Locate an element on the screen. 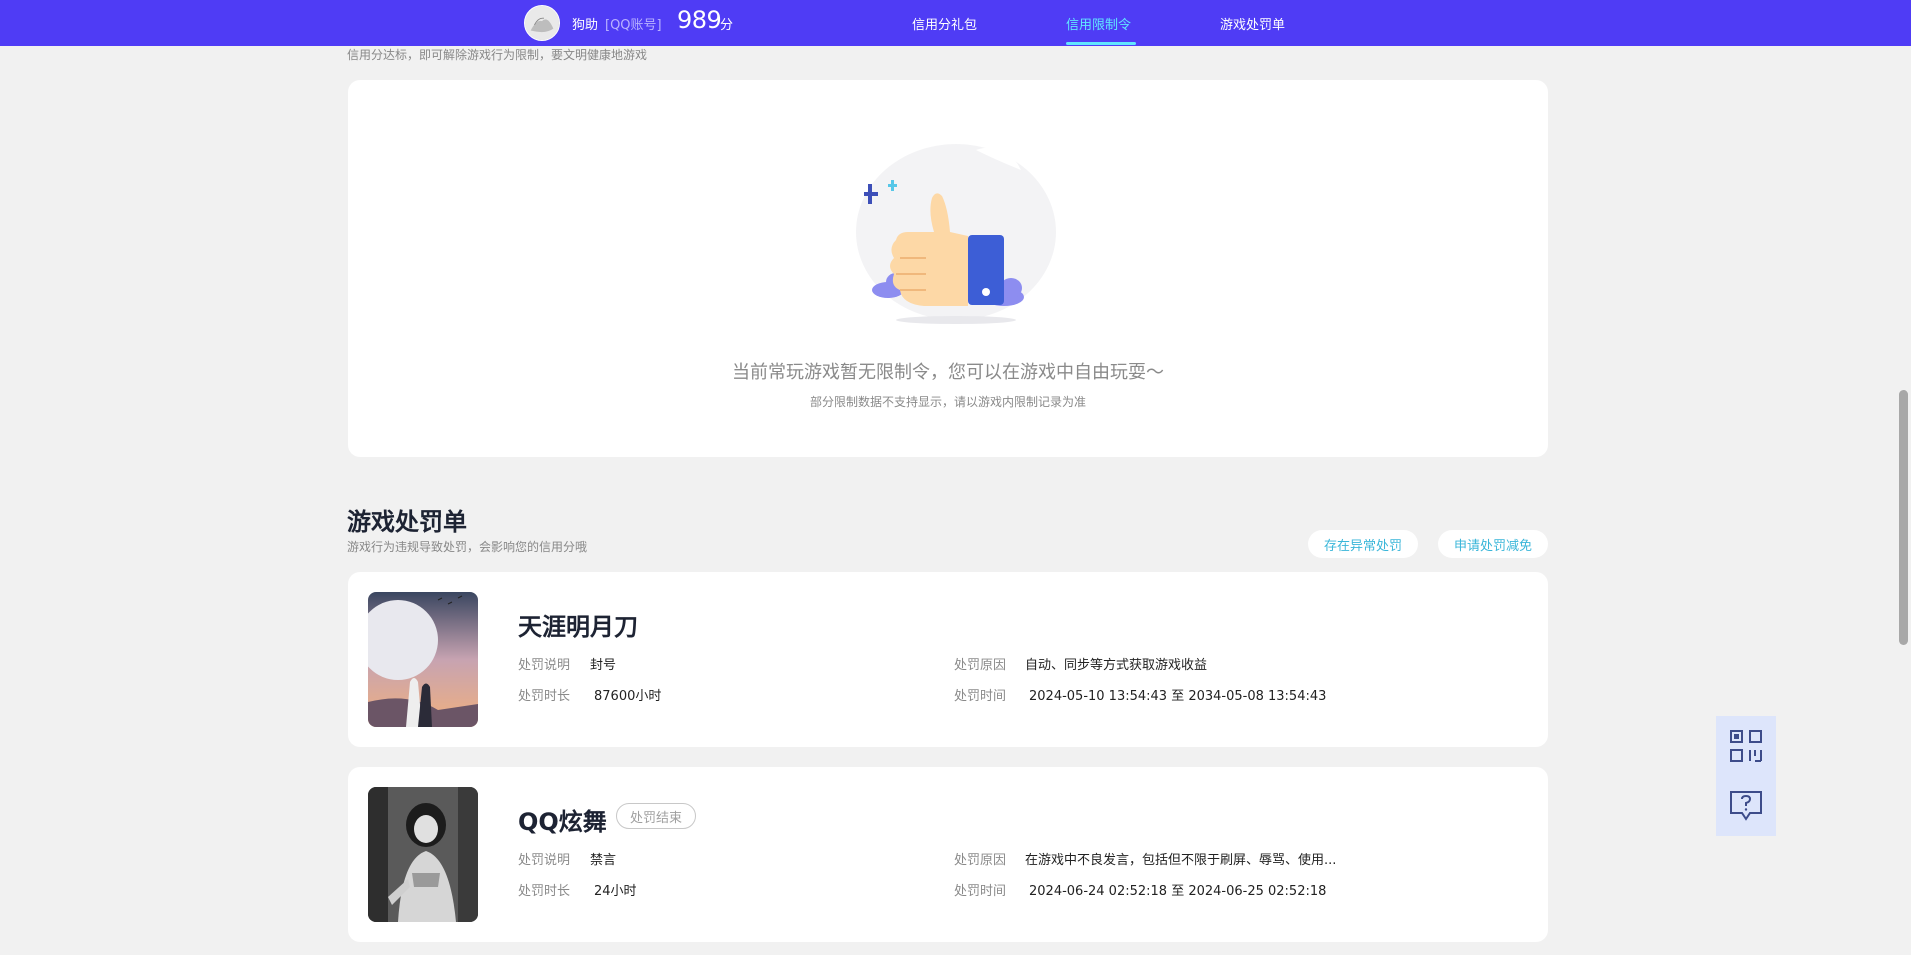 Image resolution: width=1911 pixels, height=955 pixels. credit-score: 989 is located at coordinates (699, 20).